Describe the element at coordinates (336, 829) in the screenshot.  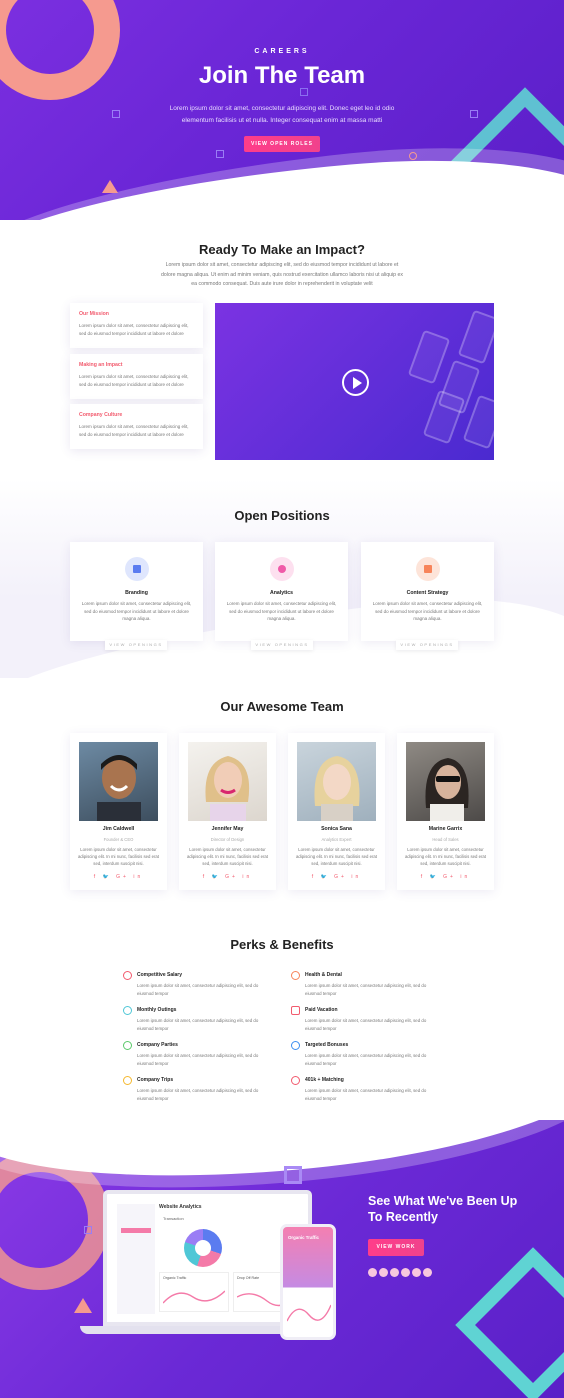
I see `team-member-name: Sonica Sana` at that location.